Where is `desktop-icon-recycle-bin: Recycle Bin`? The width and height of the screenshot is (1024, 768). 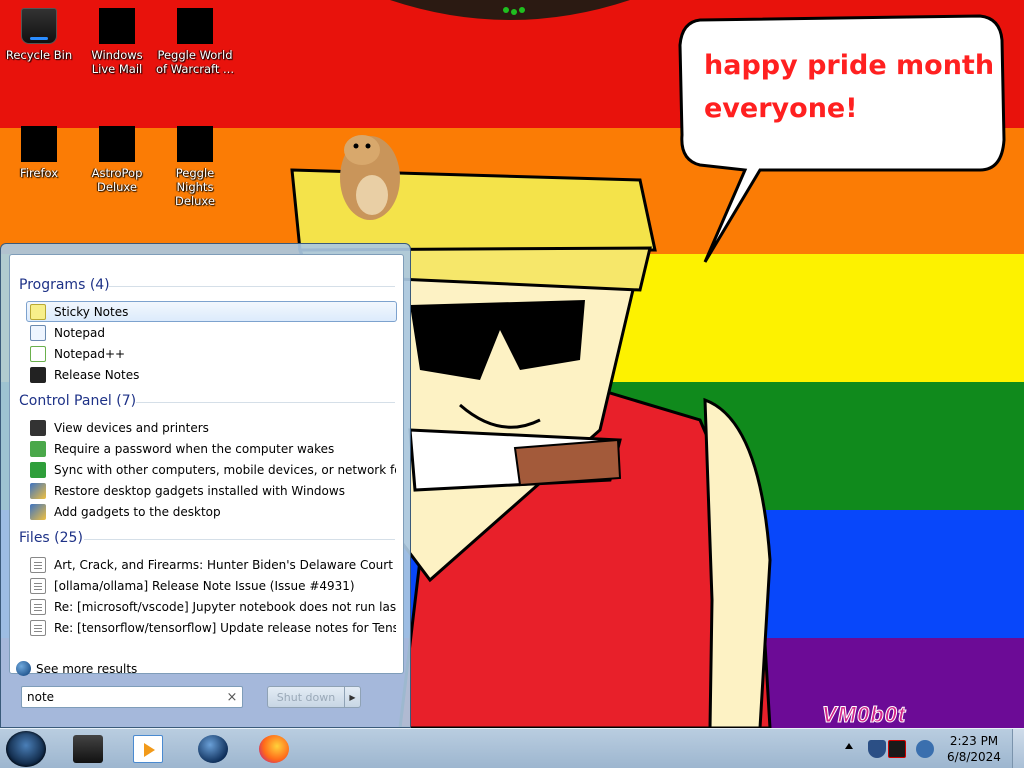 desktop-icon-recycle-bin: Recycle Bin is located at coordinates (39, 35).